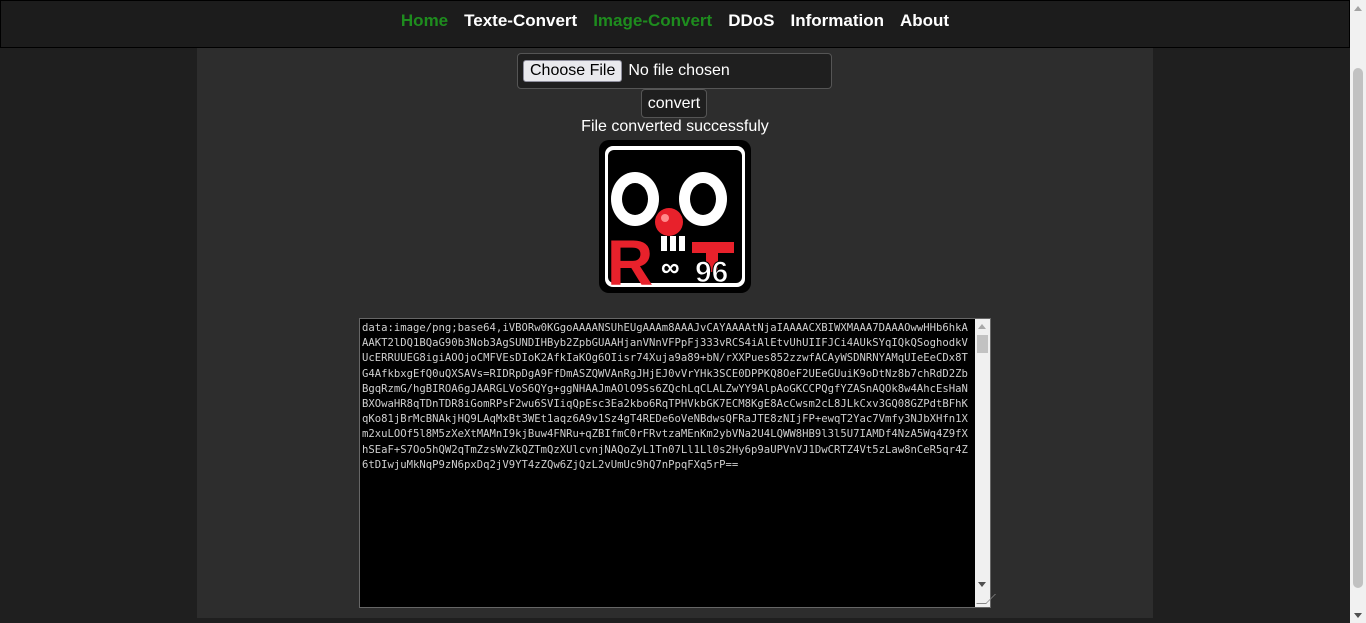 This screenshot has width=1366, height=623. What do you see at coordinates (703, 199) in the screenshot?
I see `logo-right-pupil` at bounding box center [703, 199].